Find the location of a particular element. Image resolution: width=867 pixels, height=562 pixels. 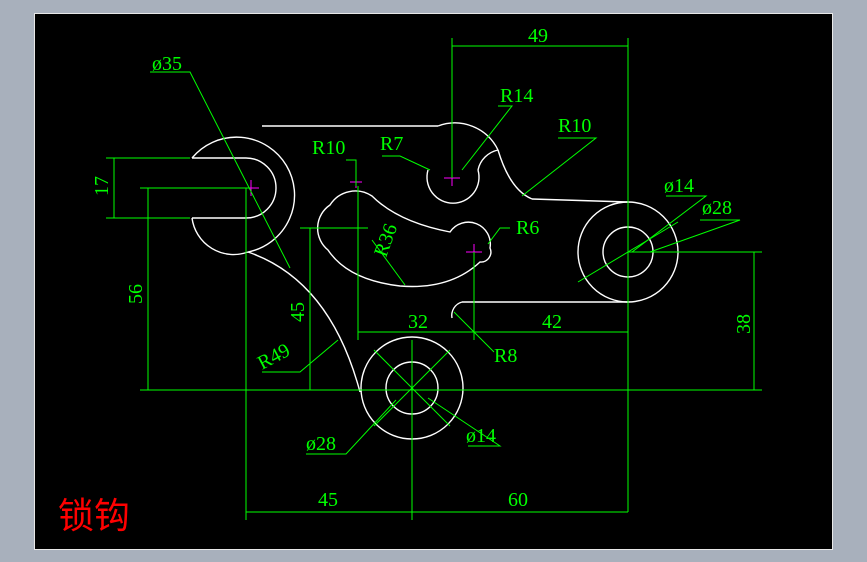

dim-17: 17 is located at coordinates (102, 186).